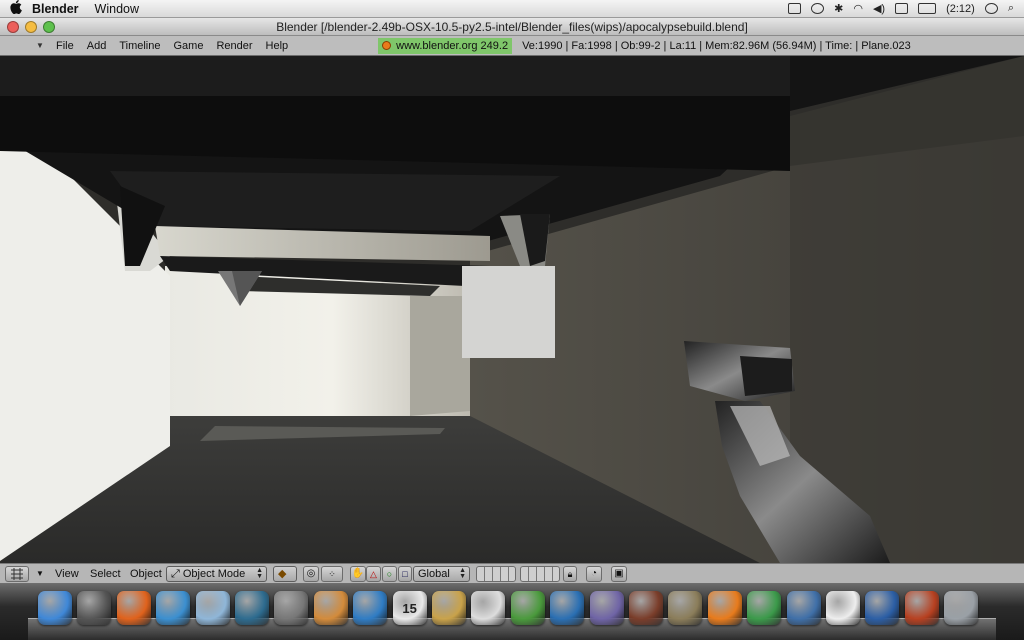 Image resolution: width=1024 pixels, height=640 pixels. Describe the element at coordinates (991, 8) in the screenshot. I see `clock-icon` at that location.